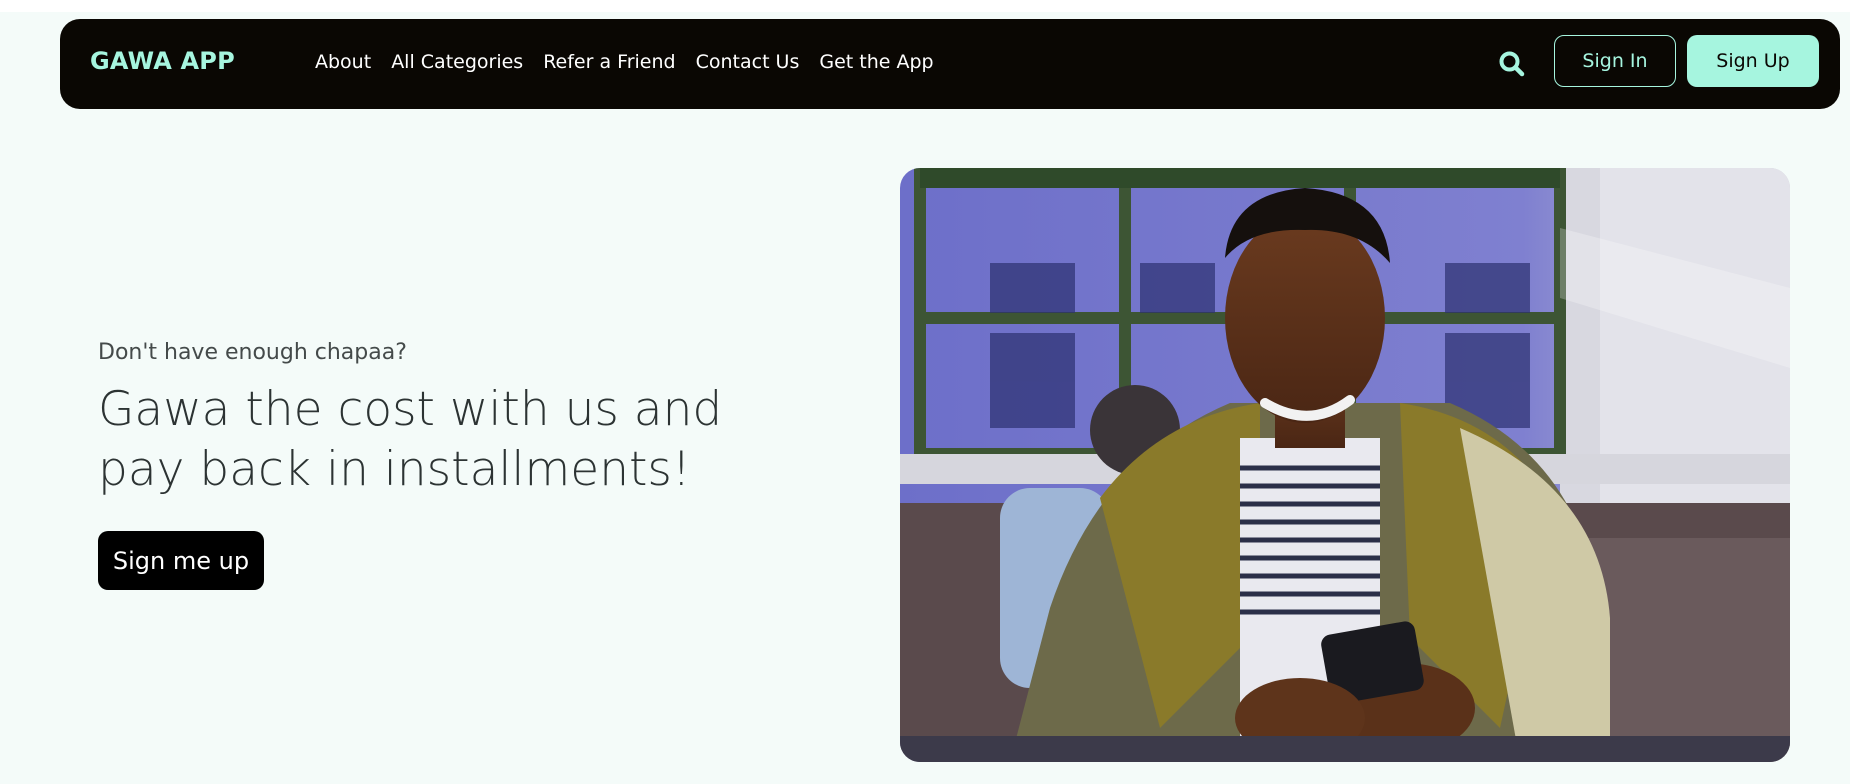  I want to click on nav-link-get-the-app: Get the App, so click(876, 62).